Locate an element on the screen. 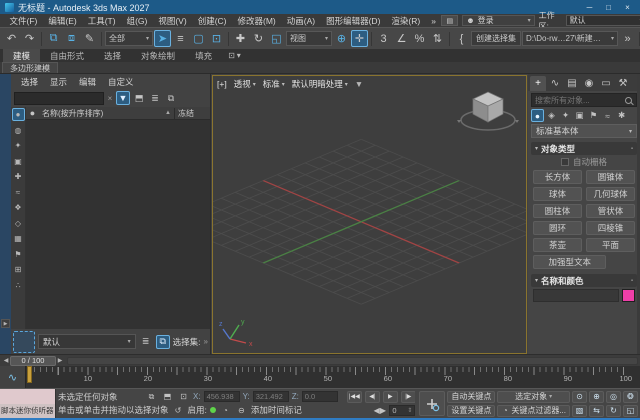 Image resolution: width=640 pixels, height=420 pixels. category-systems-icon: ✱ is located at coordinates (621, 115).